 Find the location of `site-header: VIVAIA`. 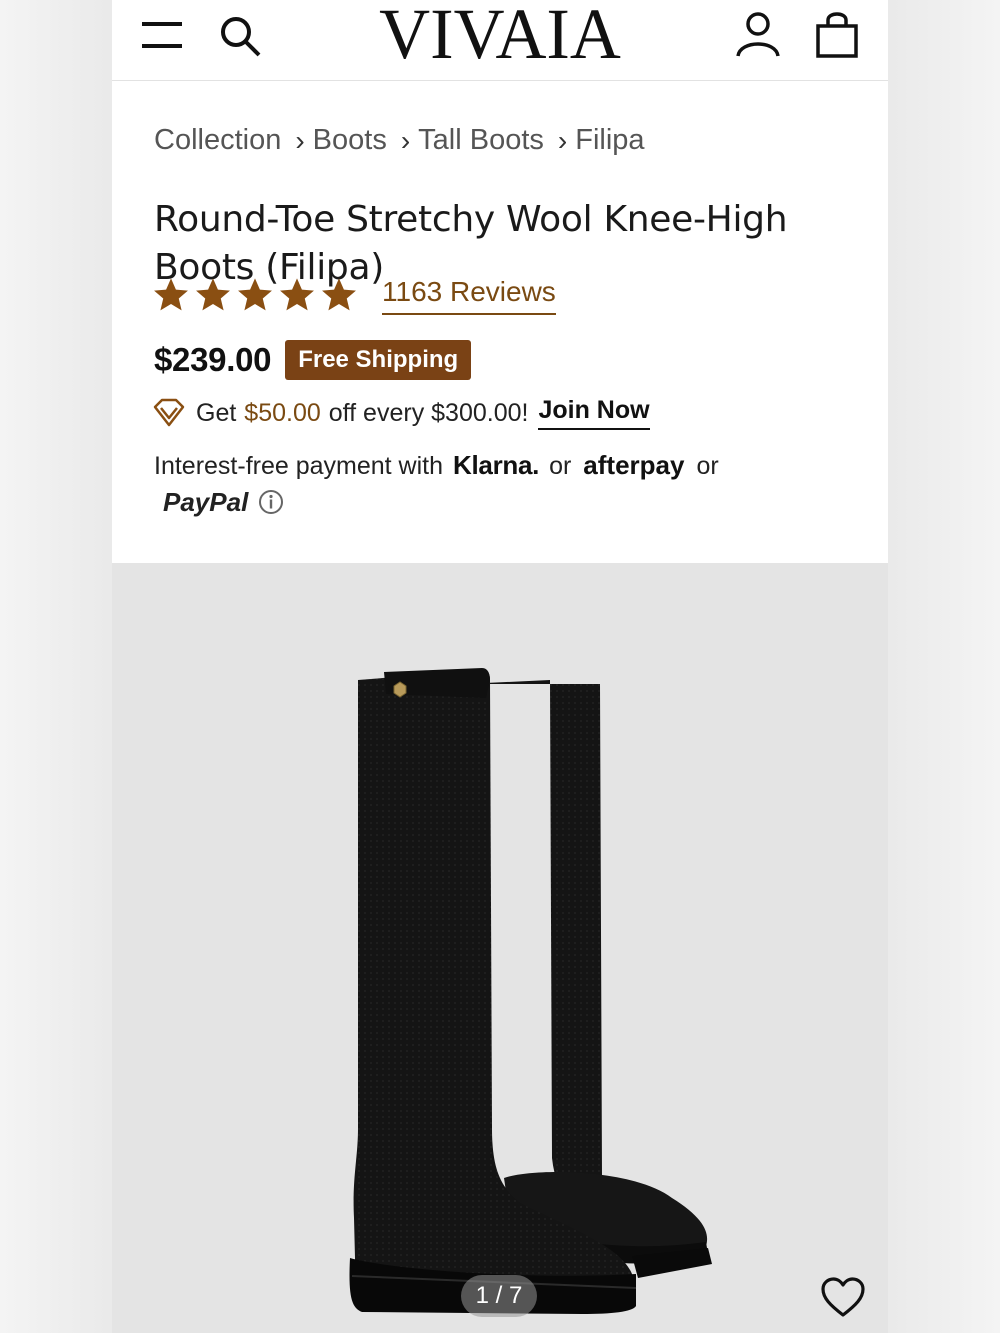

site-header: VIVAIA is located at coordinates (500, 40).